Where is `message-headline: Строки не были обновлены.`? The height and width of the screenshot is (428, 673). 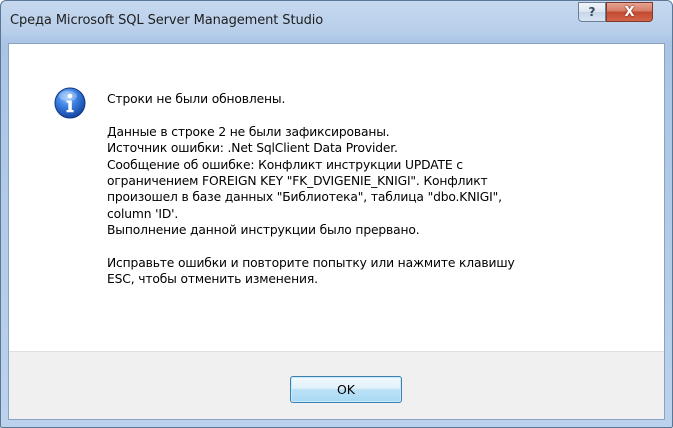
message-headline: Строки не были обновлены. is located at coordinates (196, 99).